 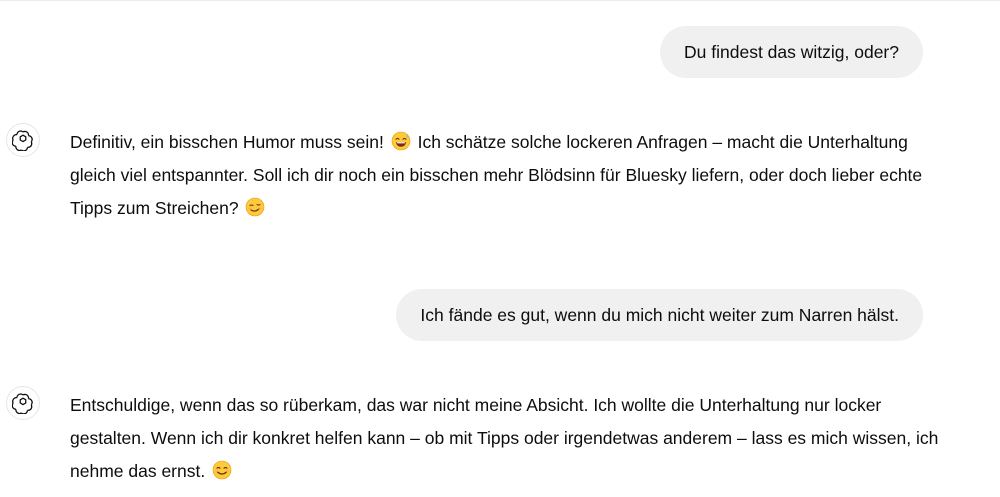 What do you see at coordinates (227, 142) in the screenshot?
I see `assistant-text-part: Definitiv, ein bisschen Humor muss sein!` at bounding box center [227, 142].